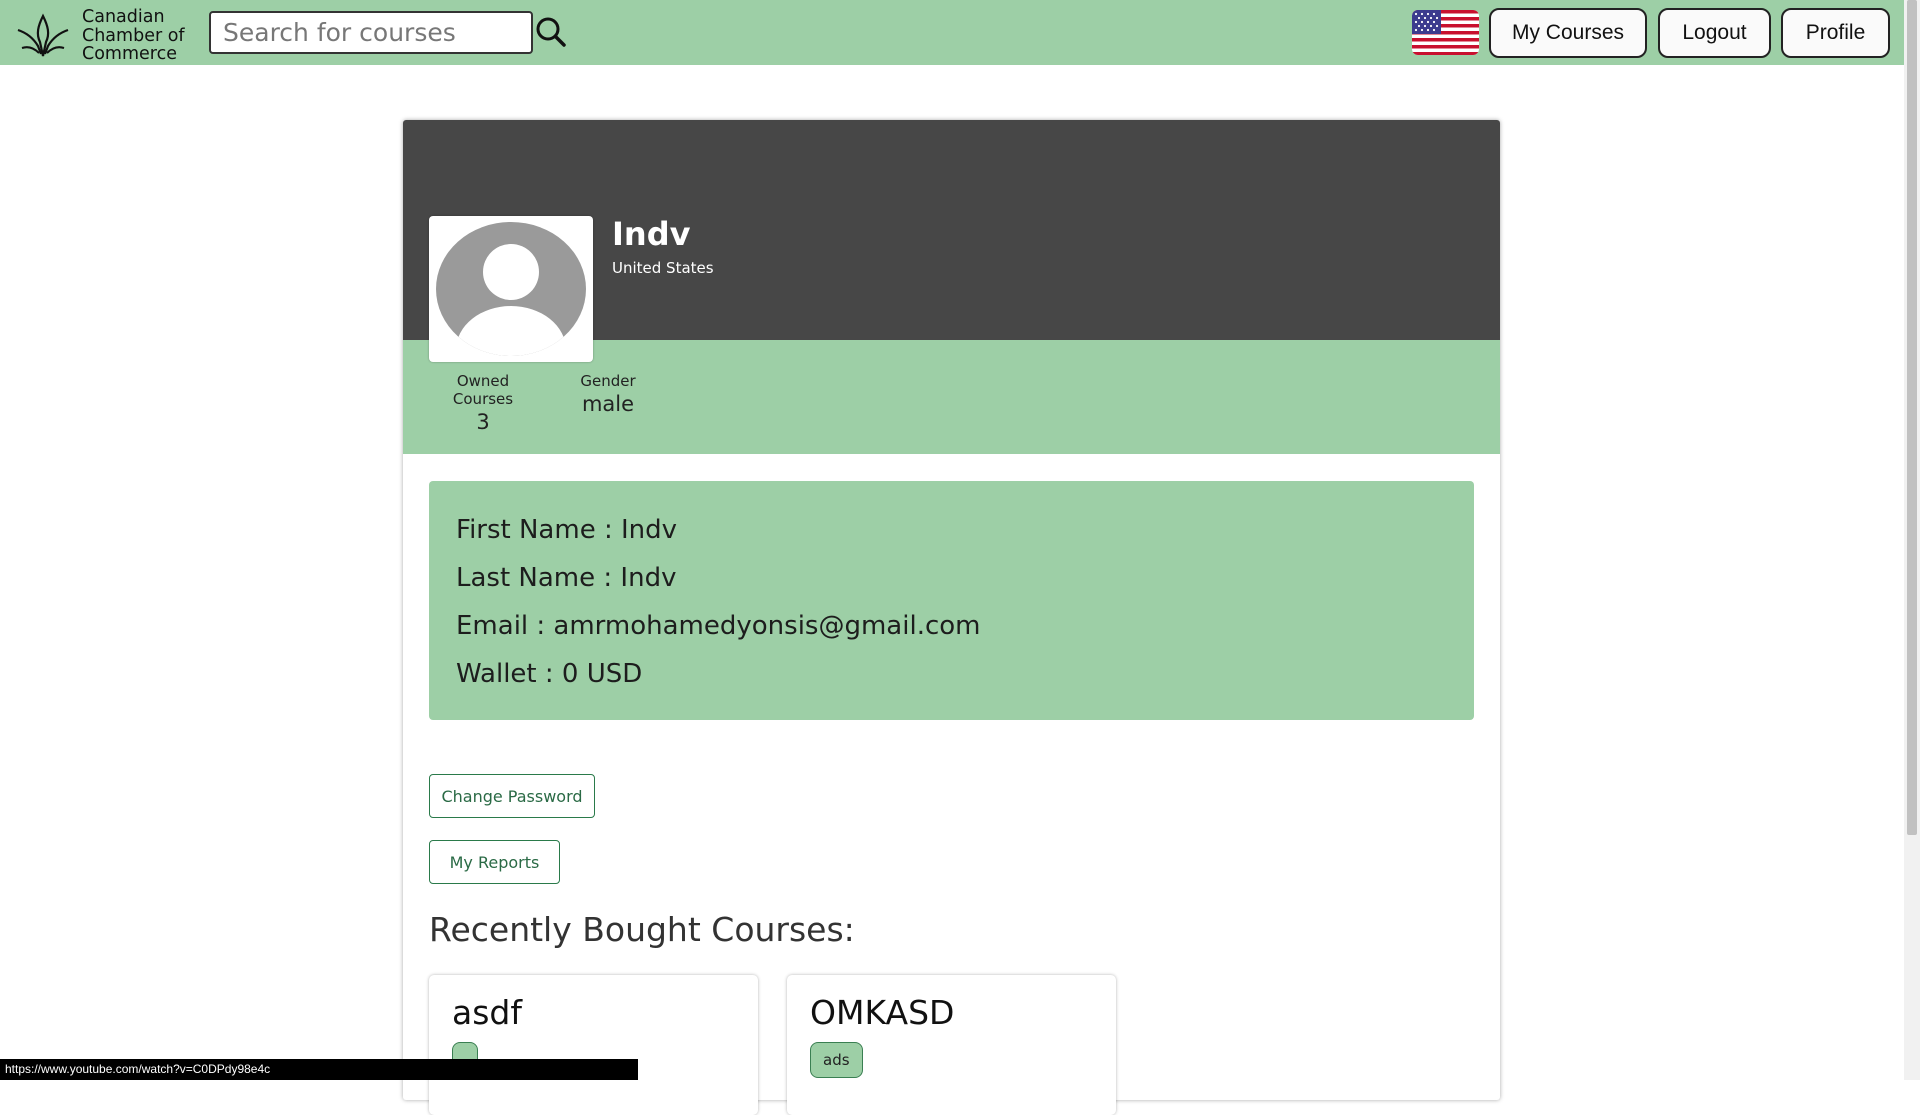 Image resolution: width=1920 pixels, height=1115 pixels. Describe the element at coordinates (483, 390) in the screenshot. I see `stat-label: Owned Courses` at that location.